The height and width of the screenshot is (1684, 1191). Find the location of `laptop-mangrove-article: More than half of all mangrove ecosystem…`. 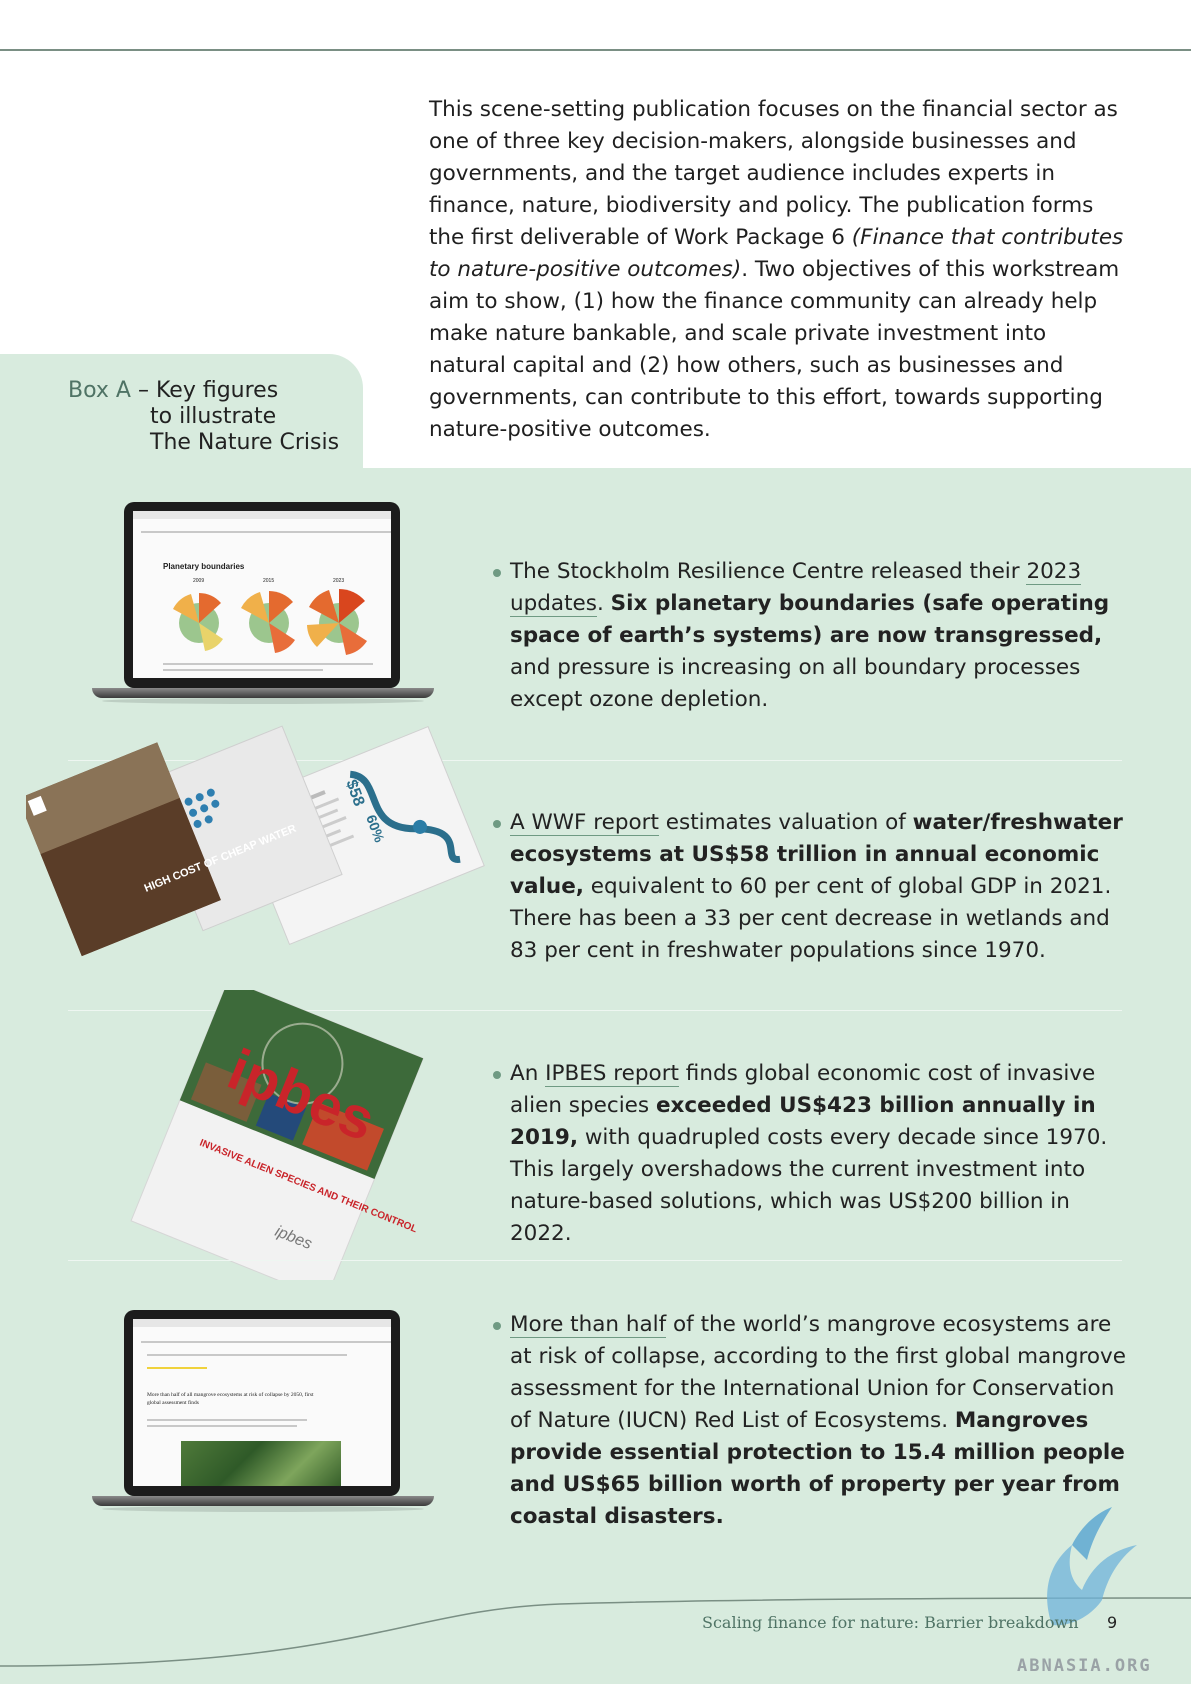

laptop-mangrove-article: More than half of all mangrove ecosystem… is located at coordinates (263, 1411).